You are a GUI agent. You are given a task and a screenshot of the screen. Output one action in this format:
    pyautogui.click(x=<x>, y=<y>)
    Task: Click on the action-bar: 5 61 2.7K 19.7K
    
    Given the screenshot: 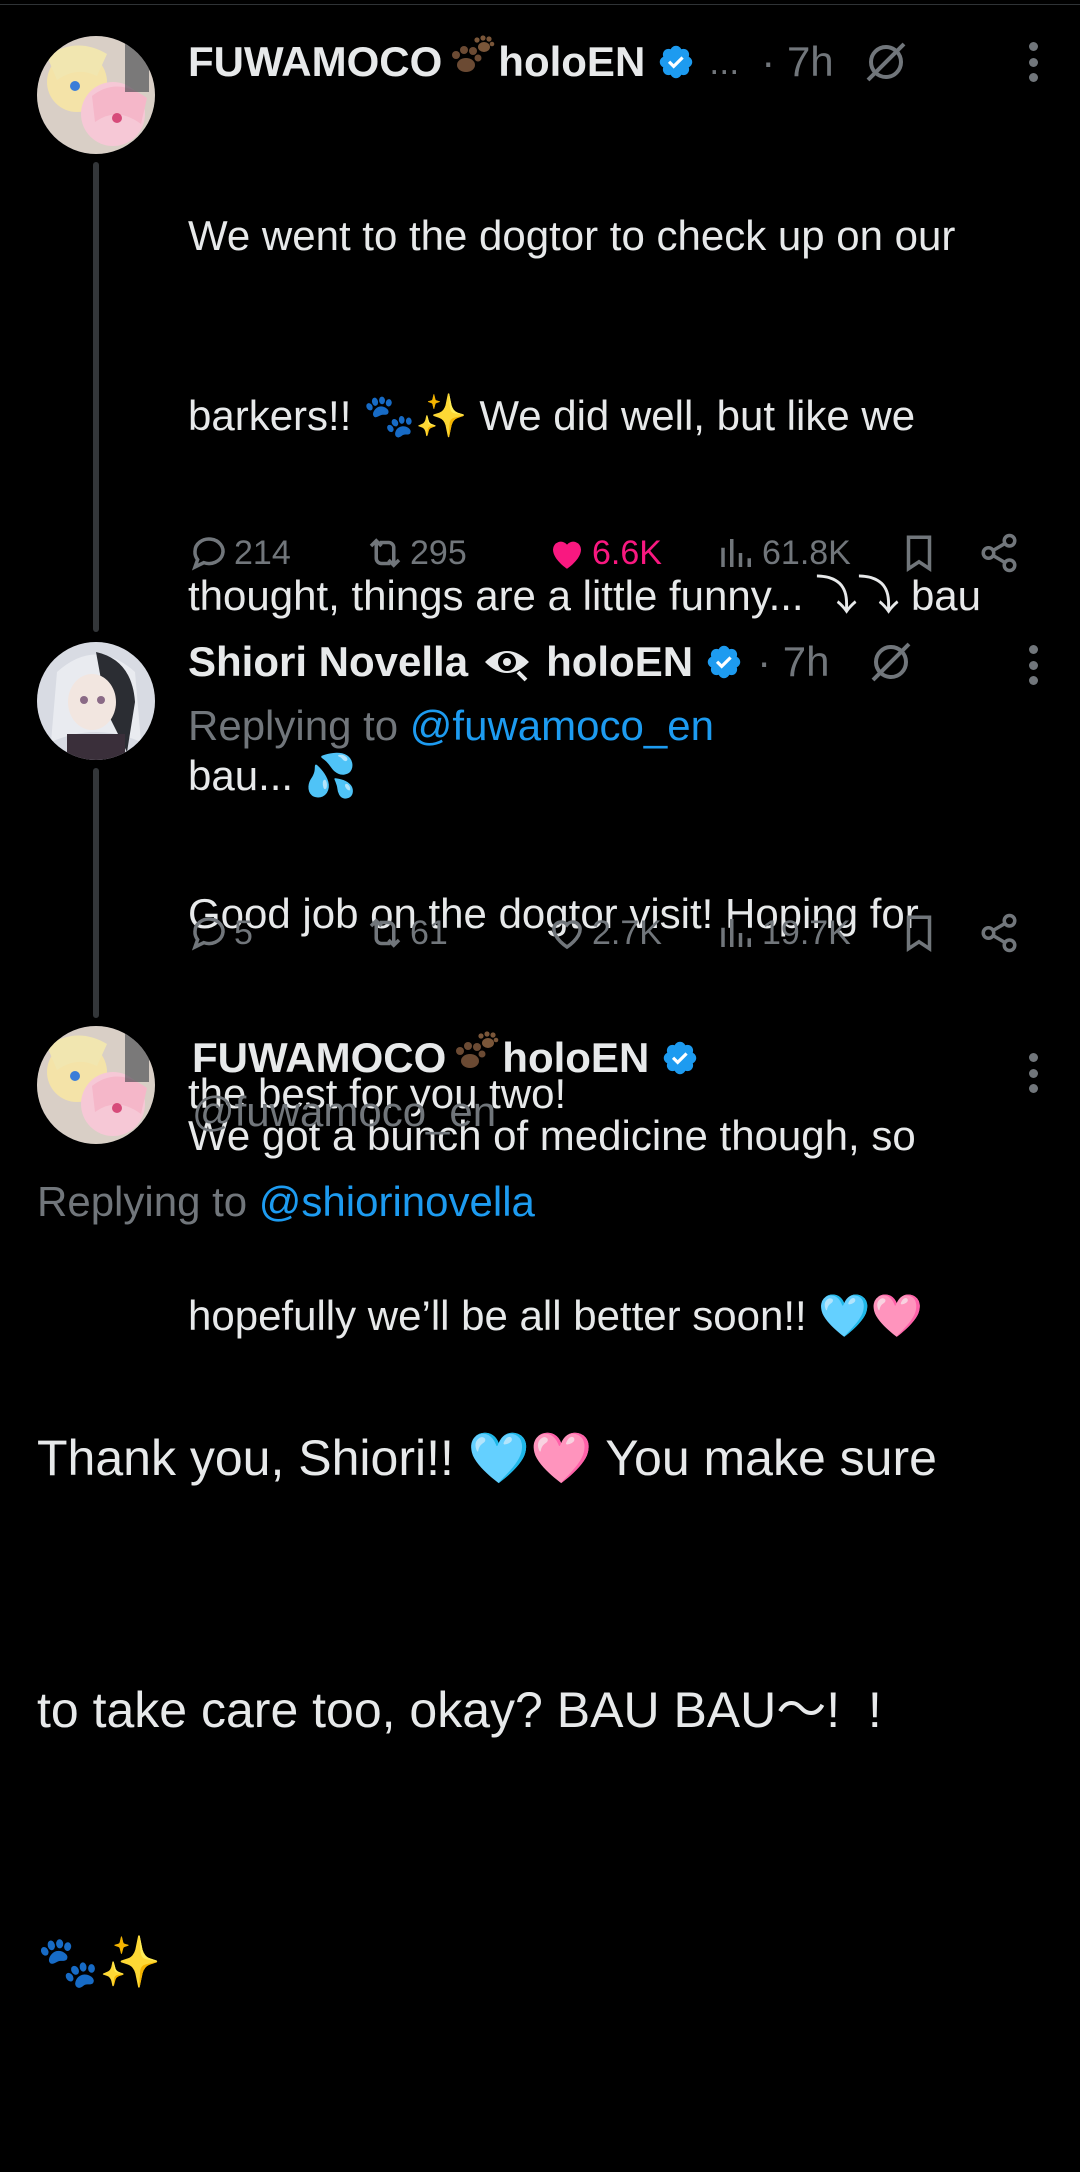 What is the action you would take?
    pyautogui.click(x=613, y=937)
    